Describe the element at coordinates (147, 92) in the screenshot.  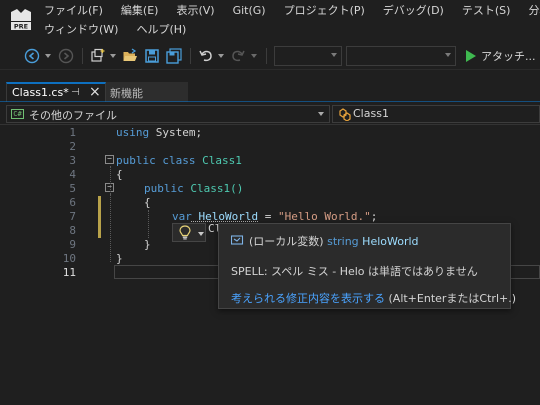
I see `tab-whats-new: 新機能` at that location.